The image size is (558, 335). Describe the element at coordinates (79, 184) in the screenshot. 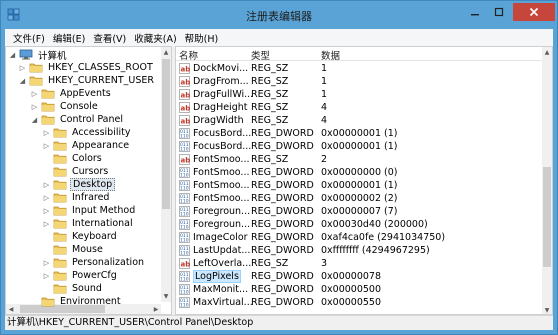

I see `tree-item: ▷ Desktop` at that location.